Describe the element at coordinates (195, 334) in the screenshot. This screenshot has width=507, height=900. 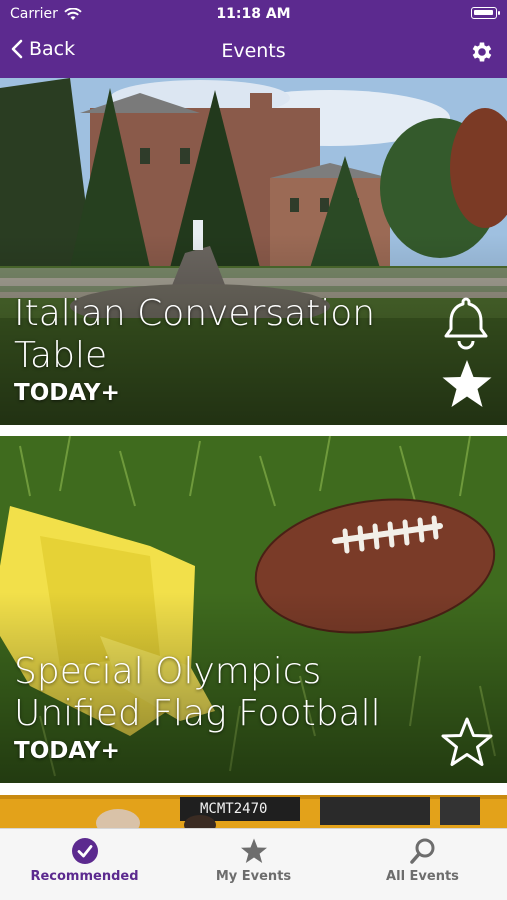
I see `event-title: Italian Conversation Table` at that location.